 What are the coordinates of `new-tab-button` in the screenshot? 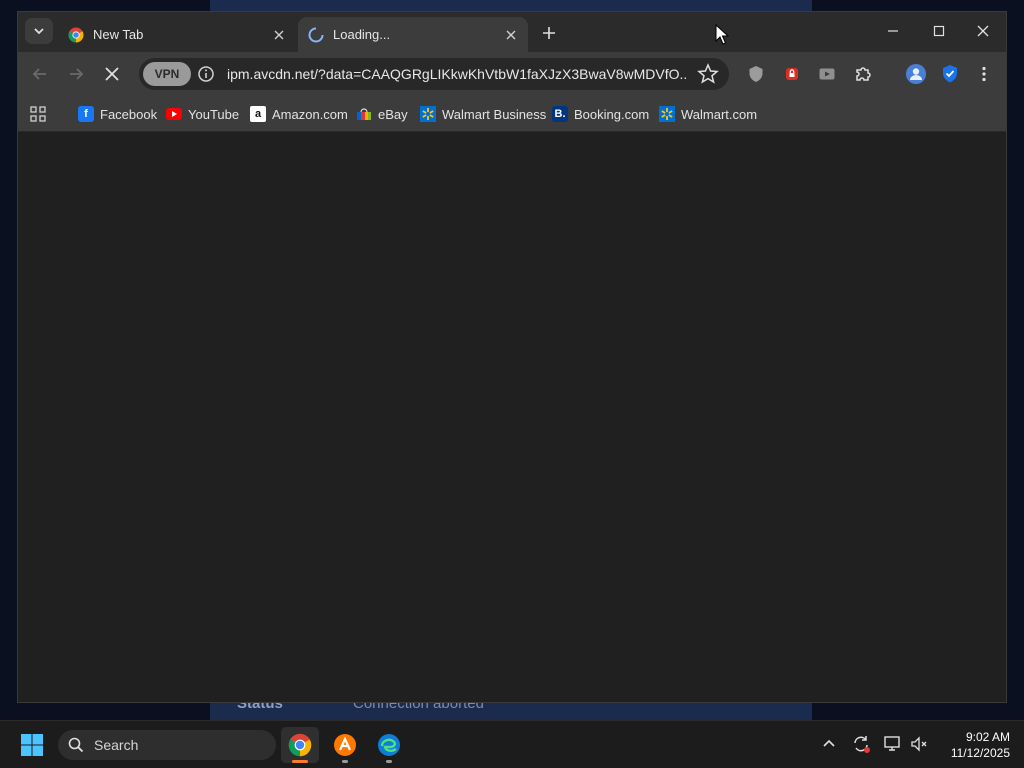 It's located at (549, 33).